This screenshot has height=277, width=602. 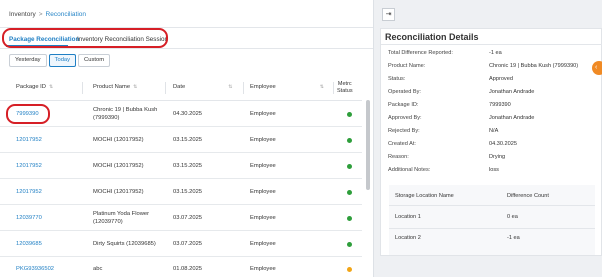 What do you see at coordinates (22, 14) in the screenshot?
I see `breadcrumb-inventory: Inventory` at bounding box center [22, 14].